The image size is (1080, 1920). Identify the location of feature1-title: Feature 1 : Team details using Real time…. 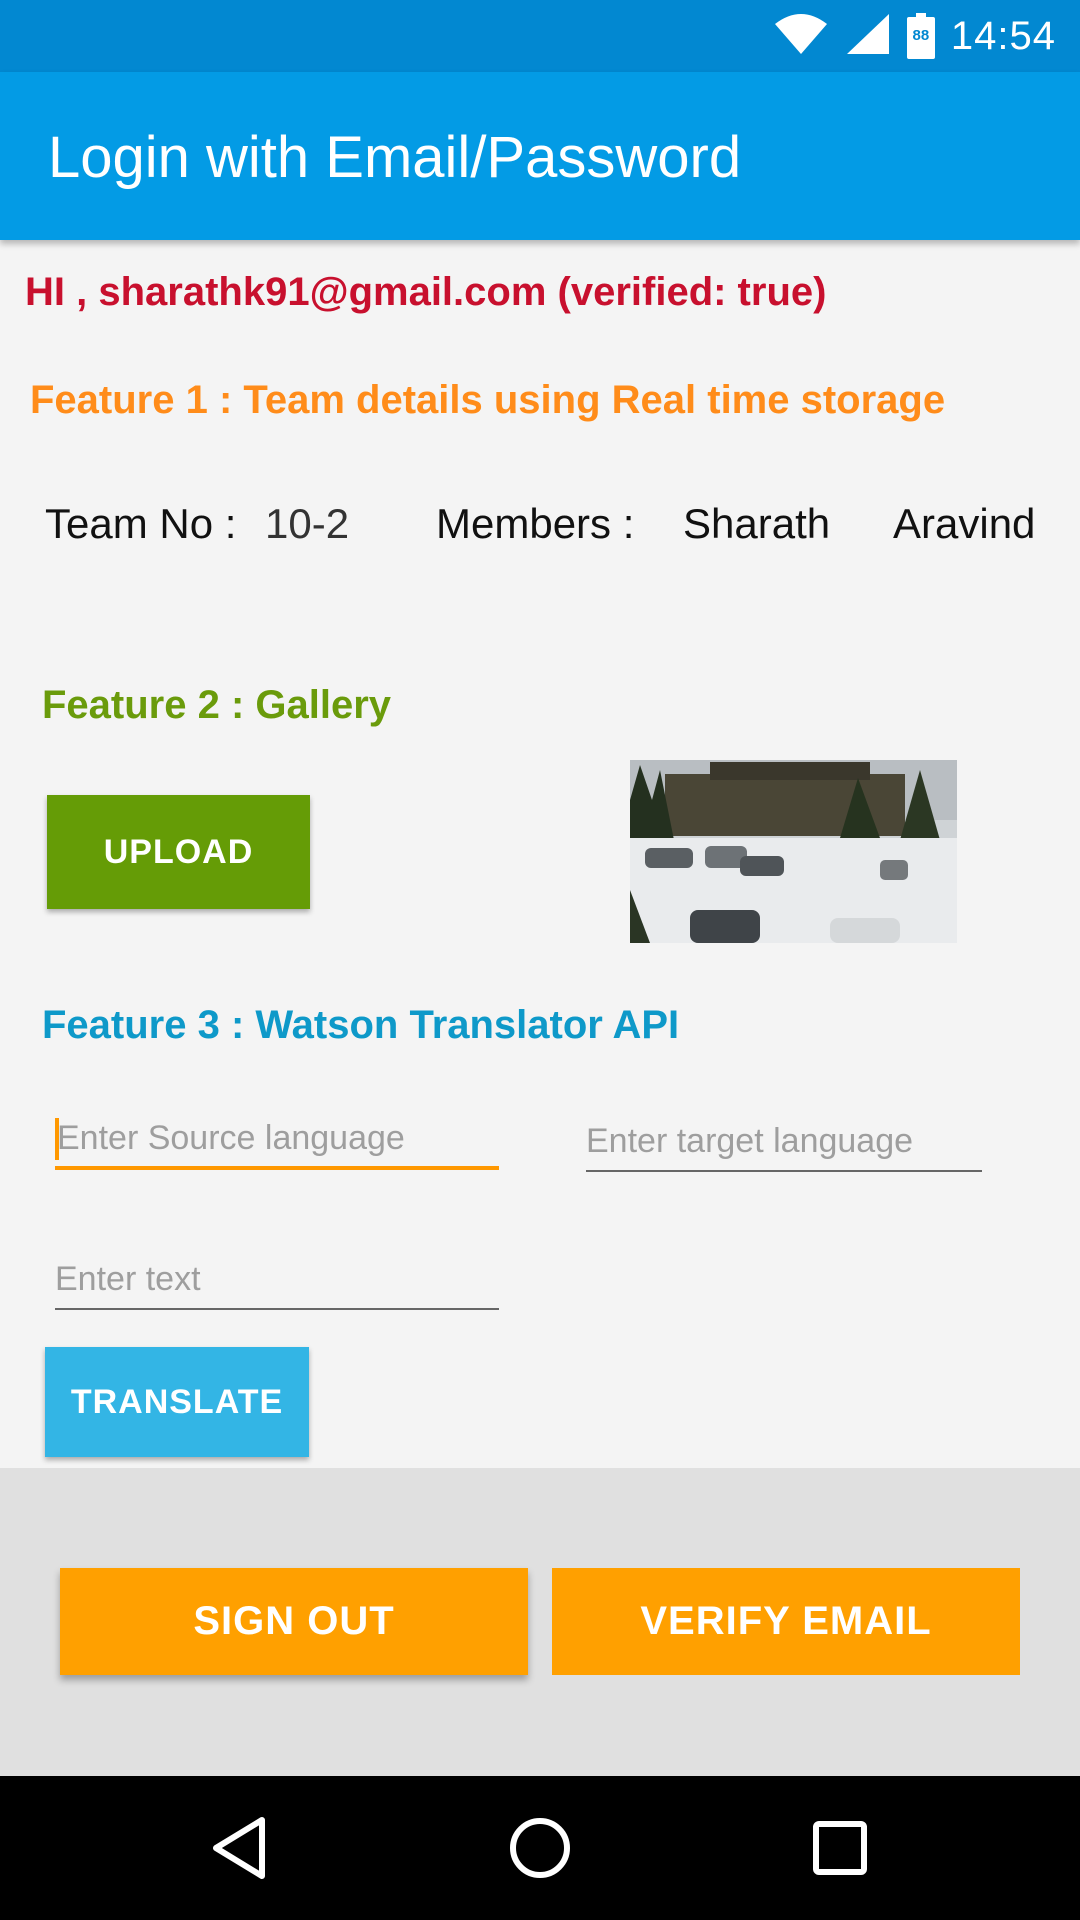
(488, 400).